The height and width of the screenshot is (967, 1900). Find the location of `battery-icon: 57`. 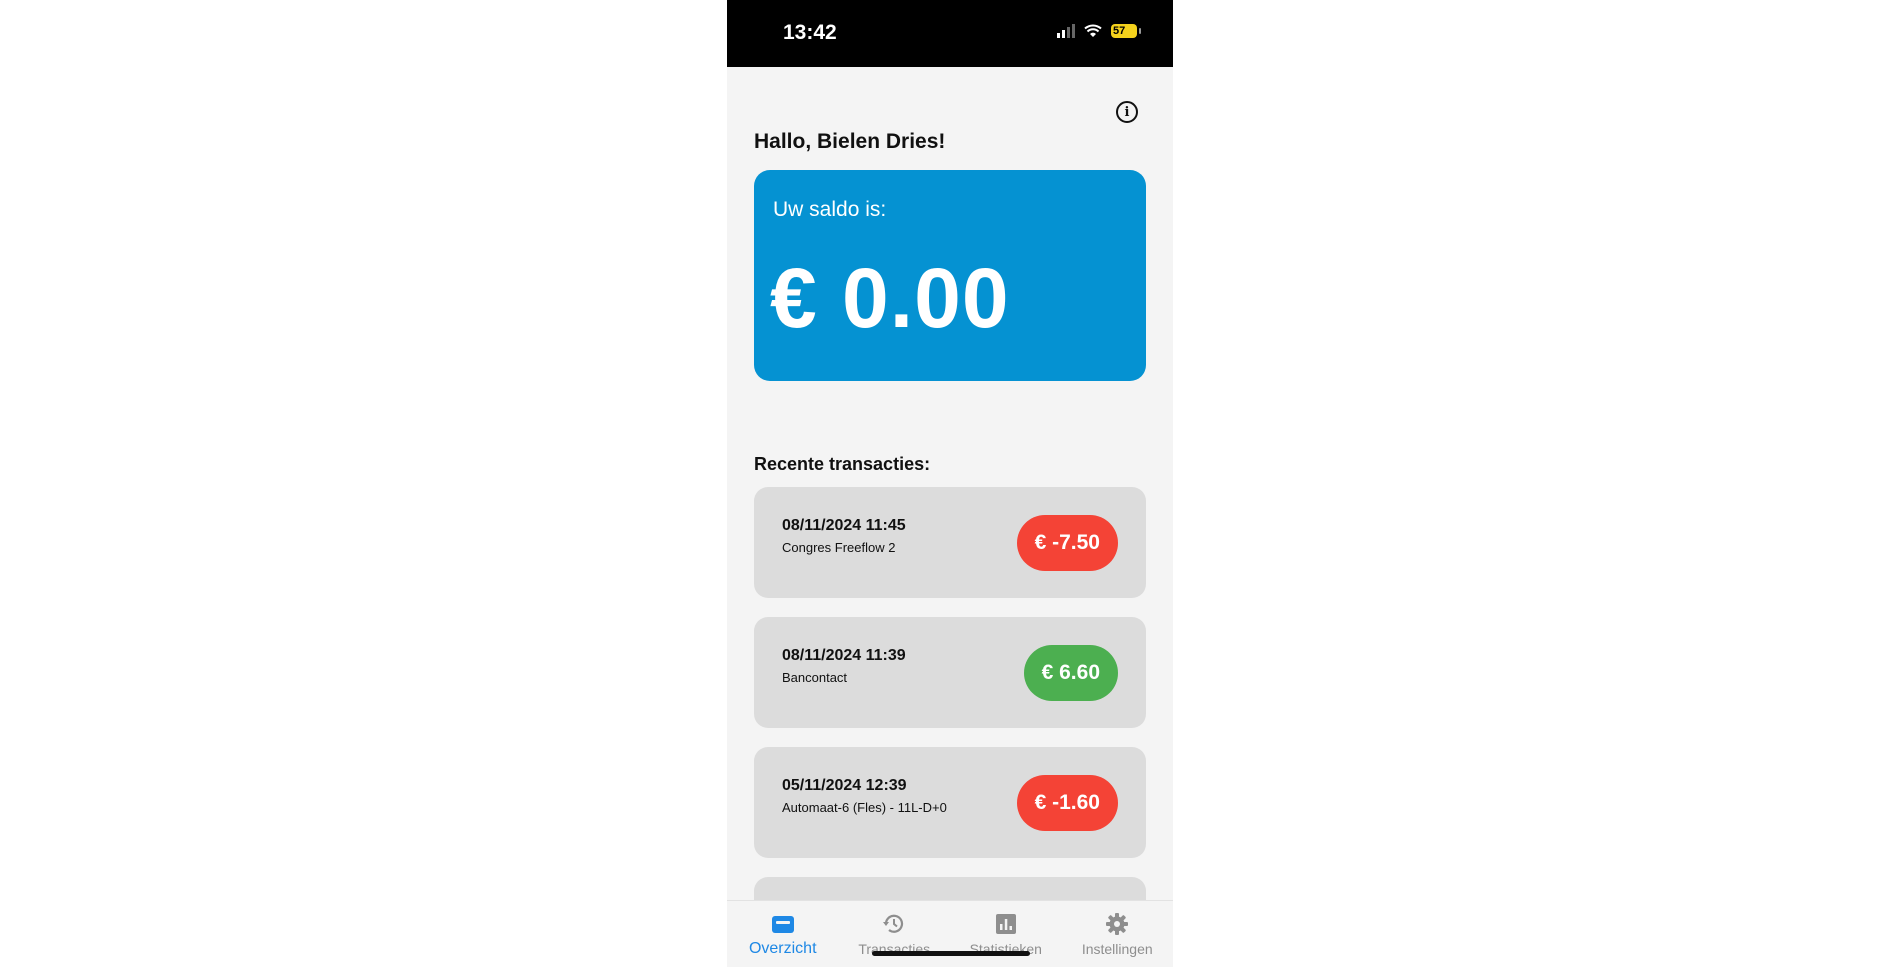

battery-icon: 57 is located at coordinates (1126, 31).